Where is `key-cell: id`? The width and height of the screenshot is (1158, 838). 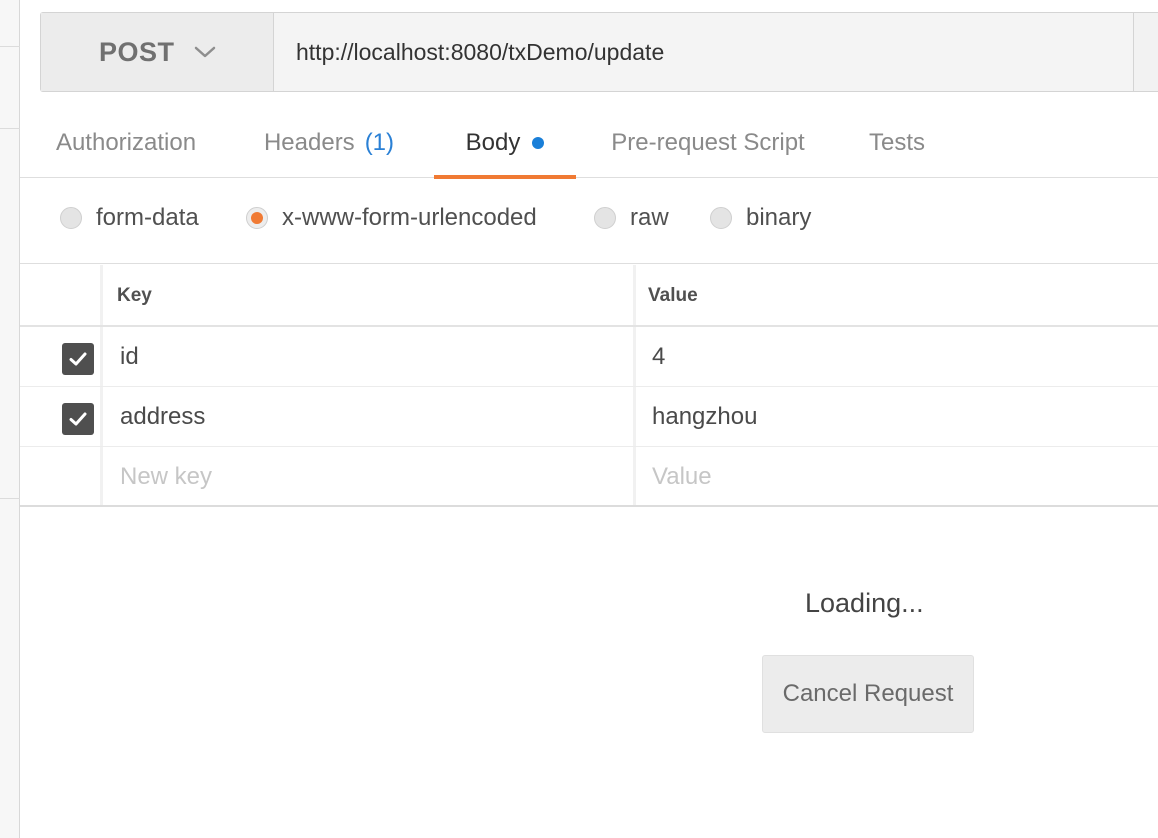 key-cell: id is located at coordinates (375, 357).